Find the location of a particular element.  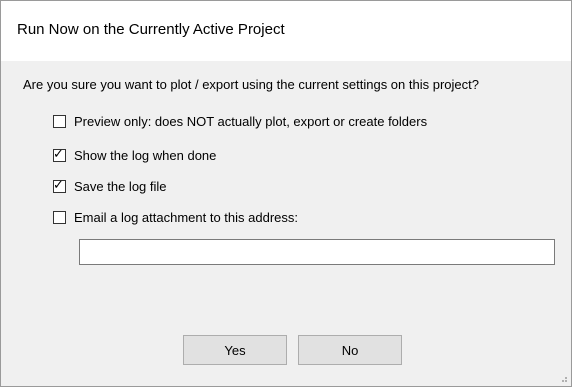

show-log-checkbox: ✓ is located at coordinates (59, 153).